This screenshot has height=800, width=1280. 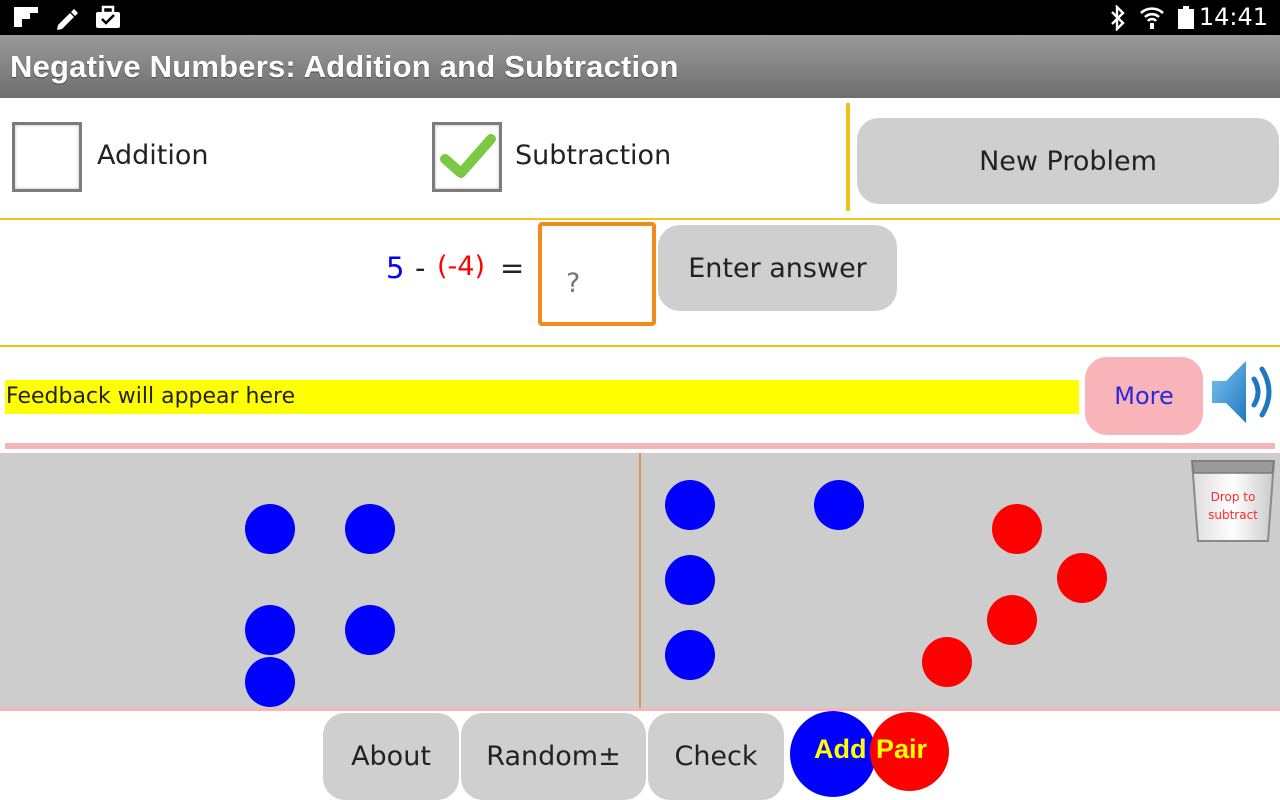 I want to click on status-bar: 14:41, so click(x=640, y=17).